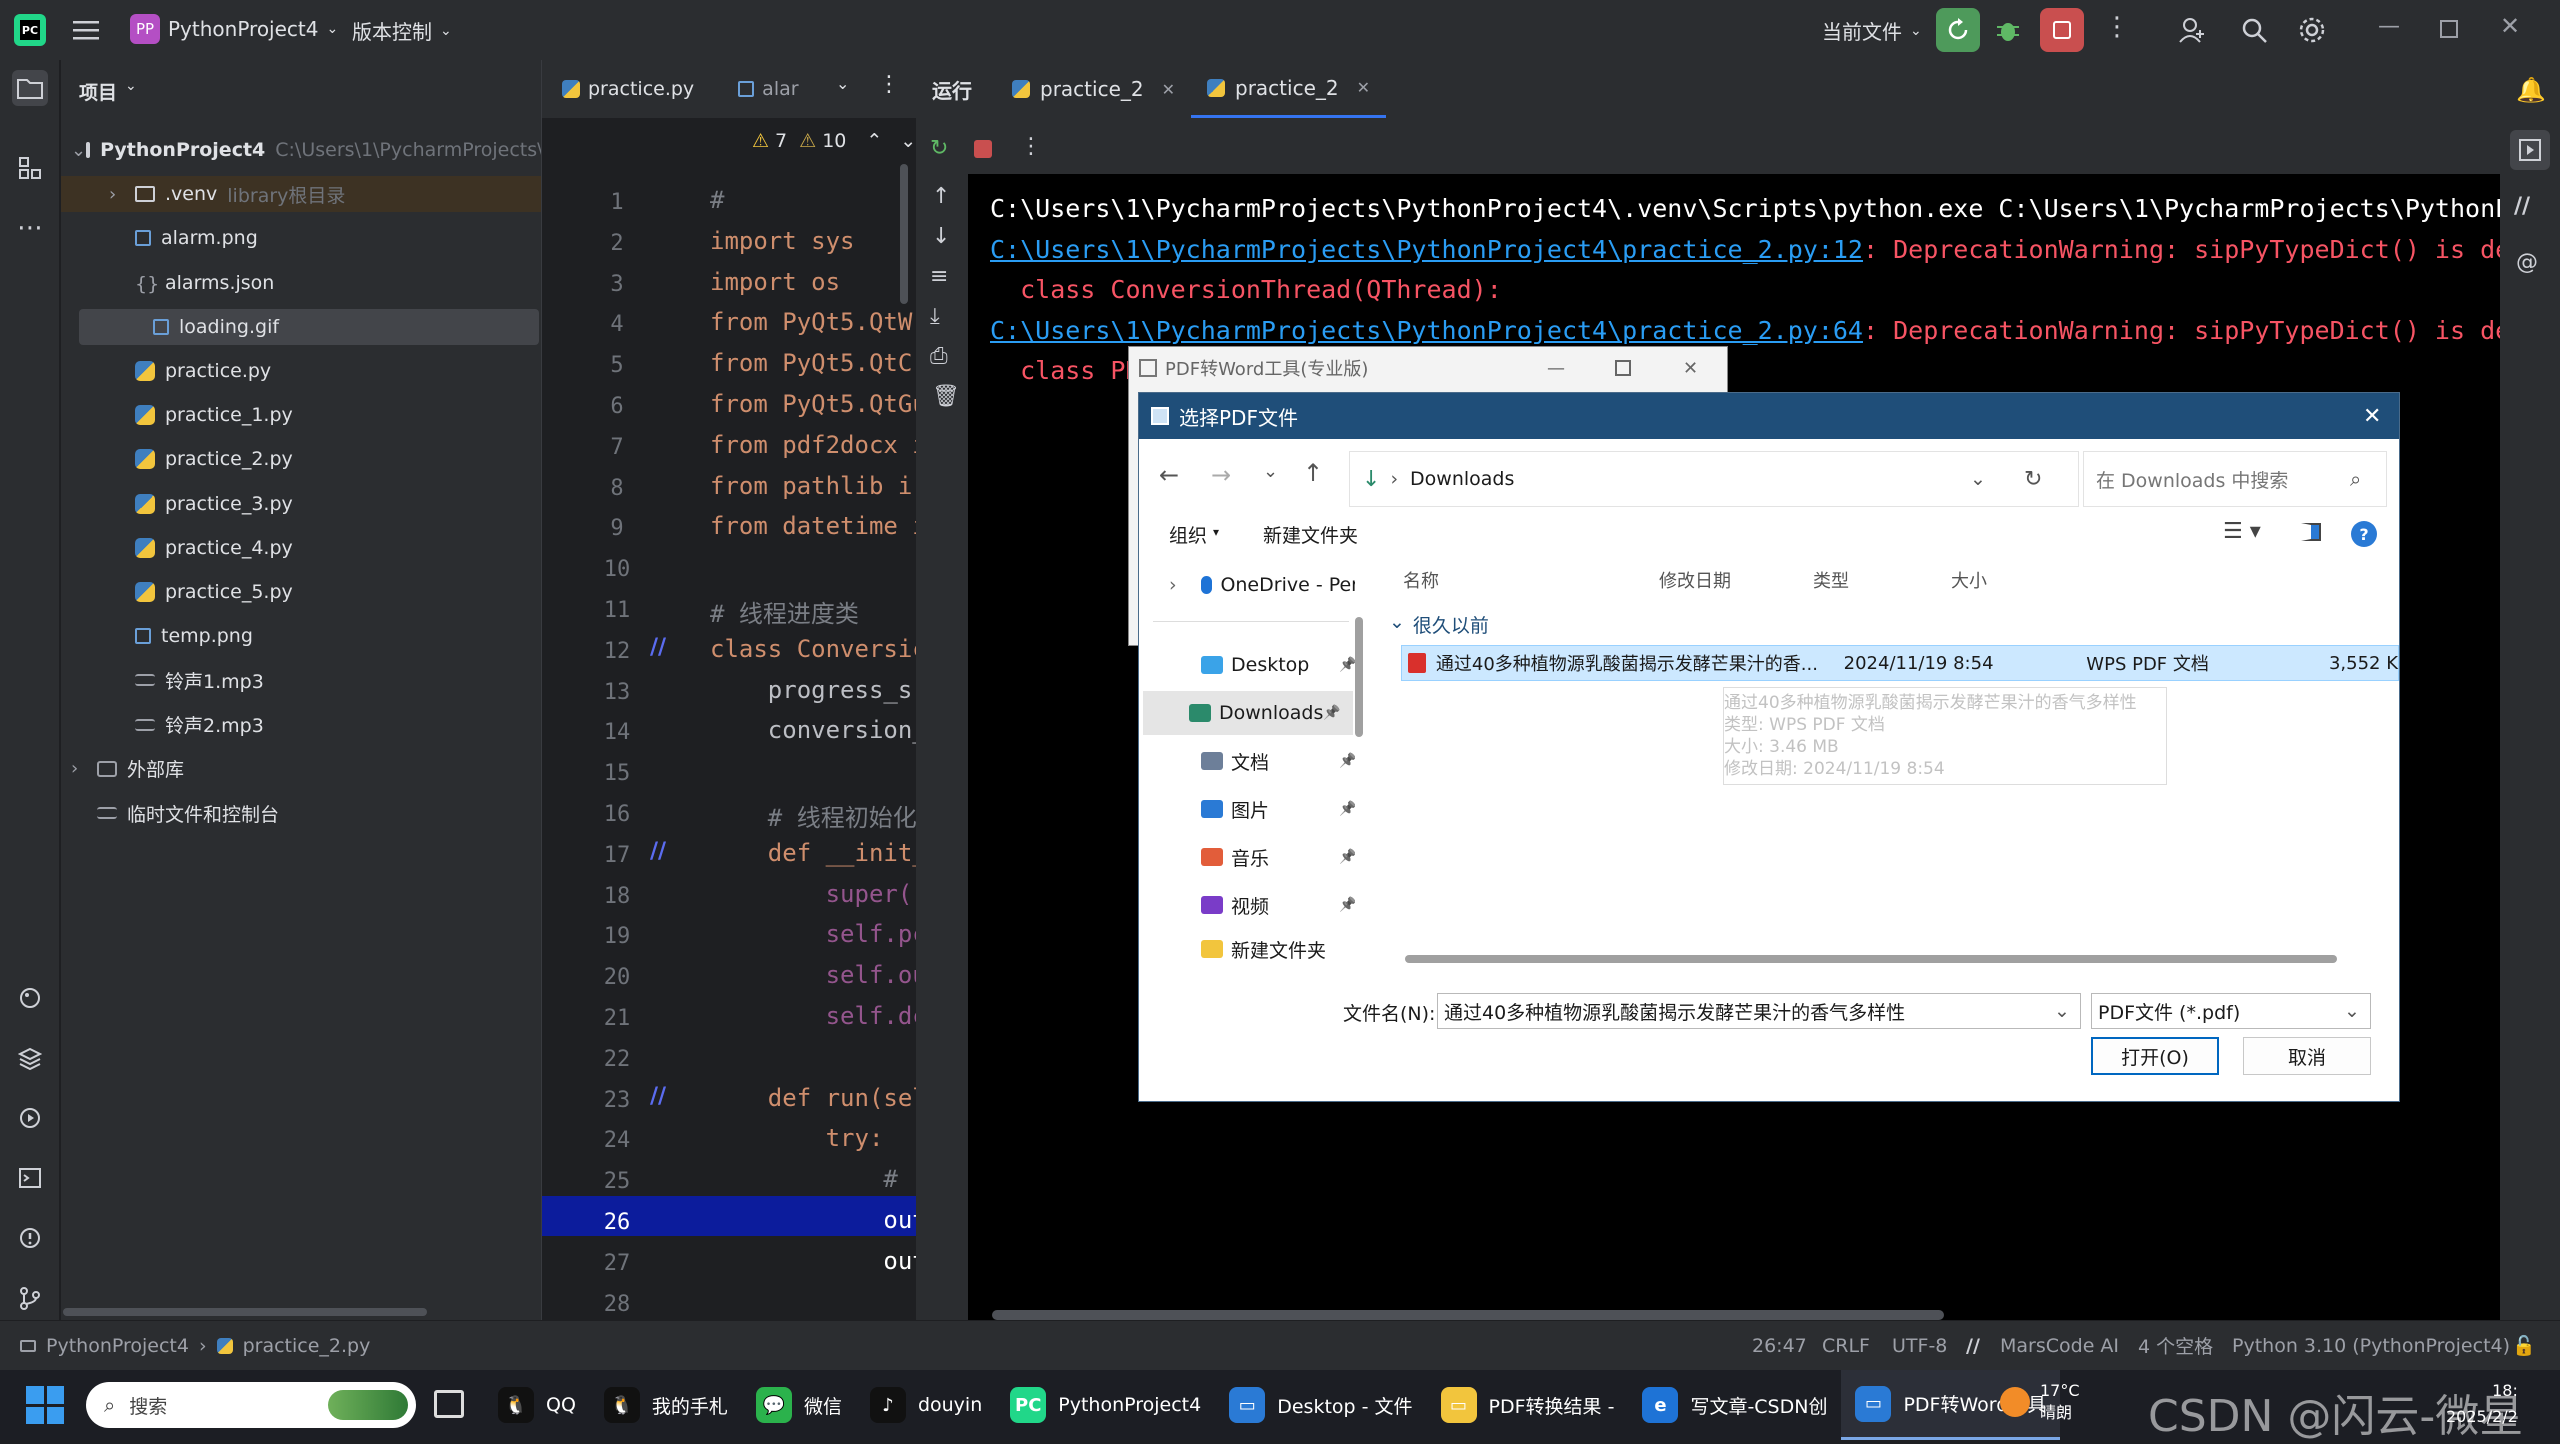  What do you see at coordinates (1105, 1405) in the screenshot?
I see `taskbar-app: PC PythonProject4` at bounding box center [1105, 1405].